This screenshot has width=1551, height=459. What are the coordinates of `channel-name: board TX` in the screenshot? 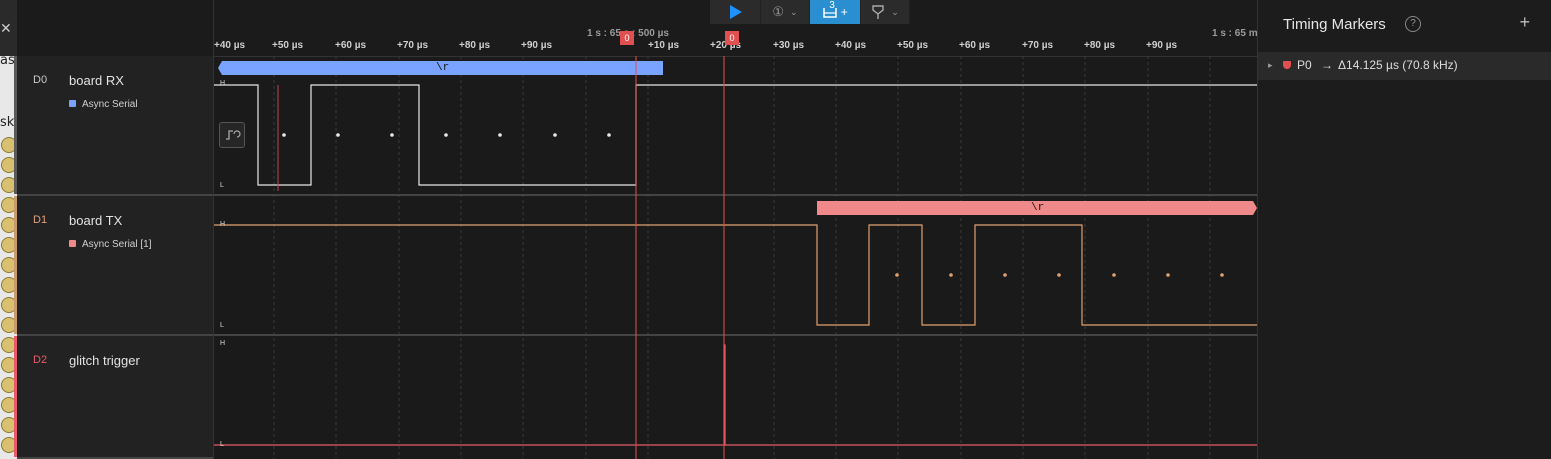 It's located at (95, 220).